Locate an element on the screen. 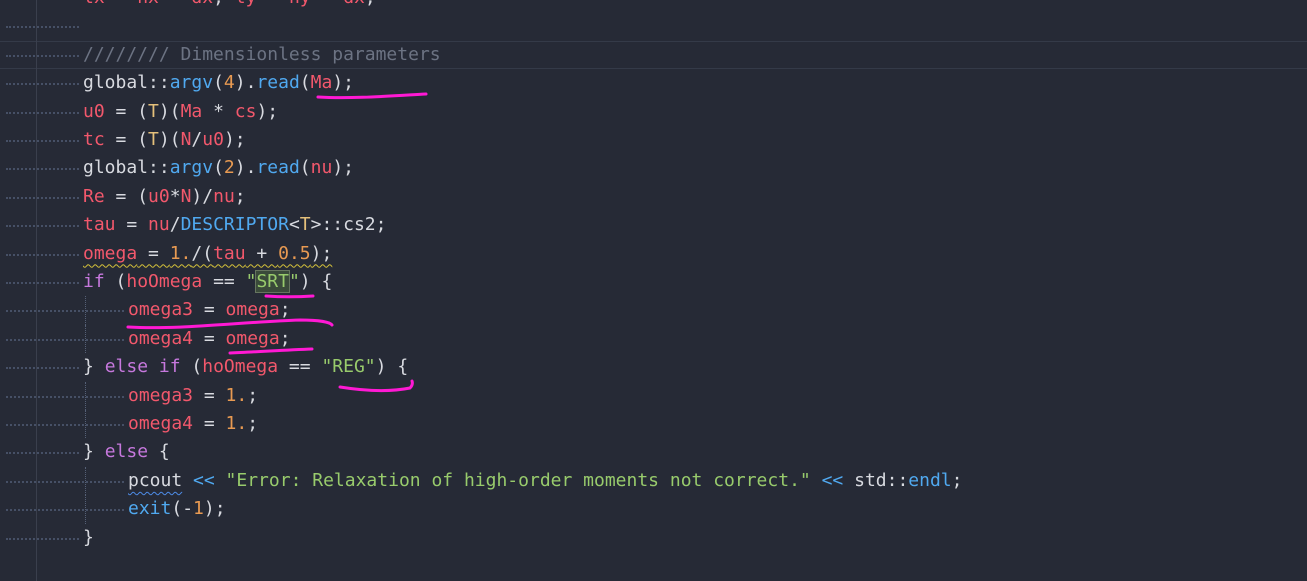  code-token: DESCRIPTOR is located at coordinates (234, 225).